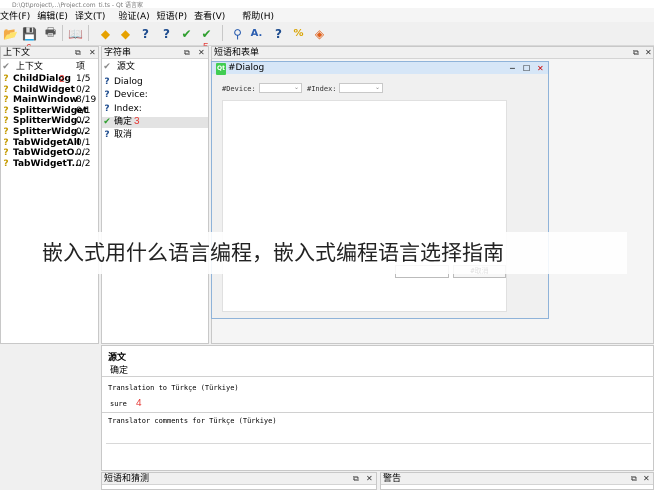  Describe the element at coordinates (29, 33) in the screenshot. I see `save-icon: 💾` at that location.